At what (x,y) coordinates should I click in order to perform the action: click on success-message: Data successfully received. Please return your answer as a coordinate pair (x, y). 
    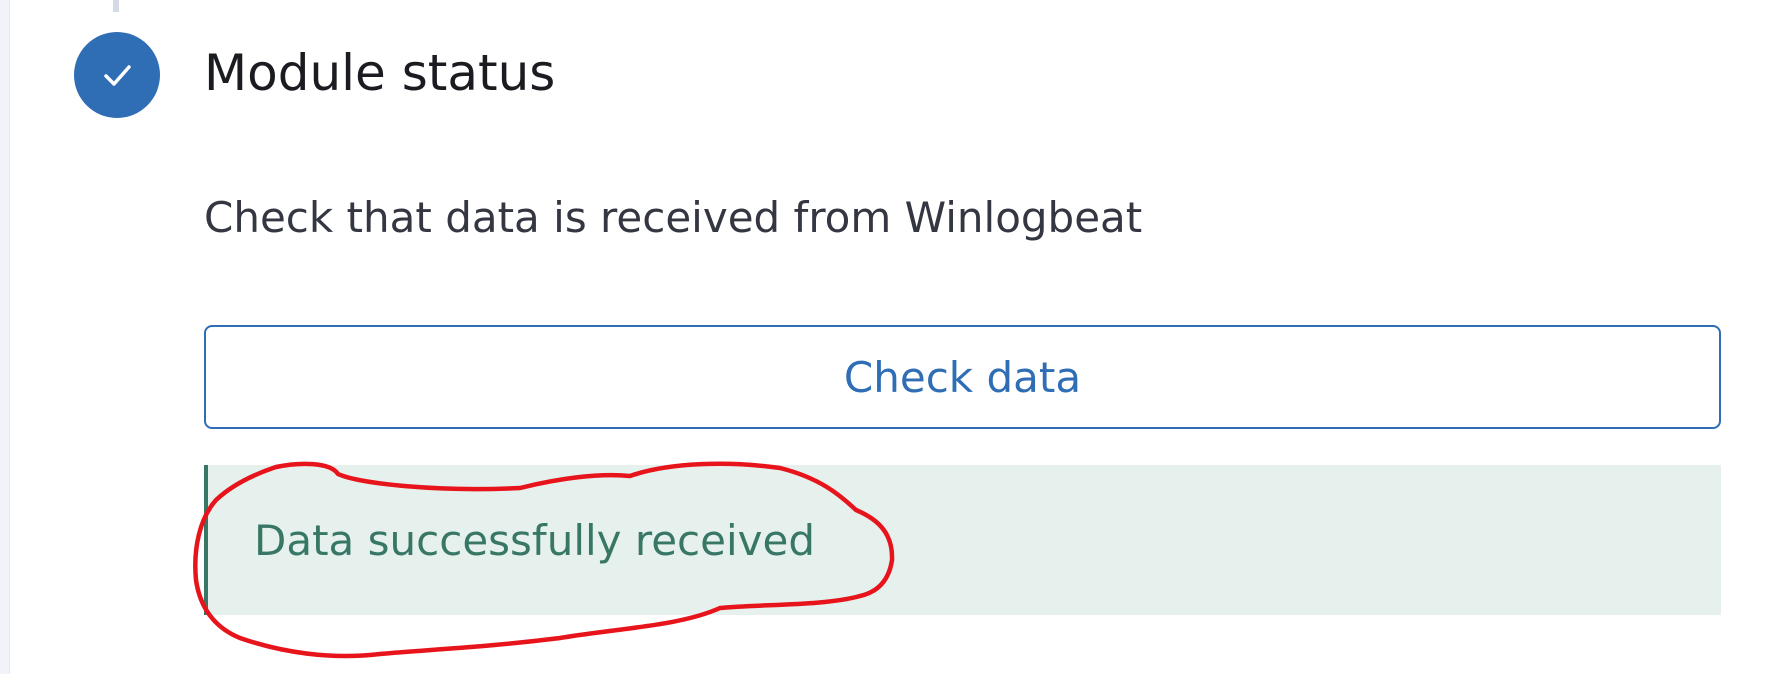
    Looking at the image, I should click on (535, 540).